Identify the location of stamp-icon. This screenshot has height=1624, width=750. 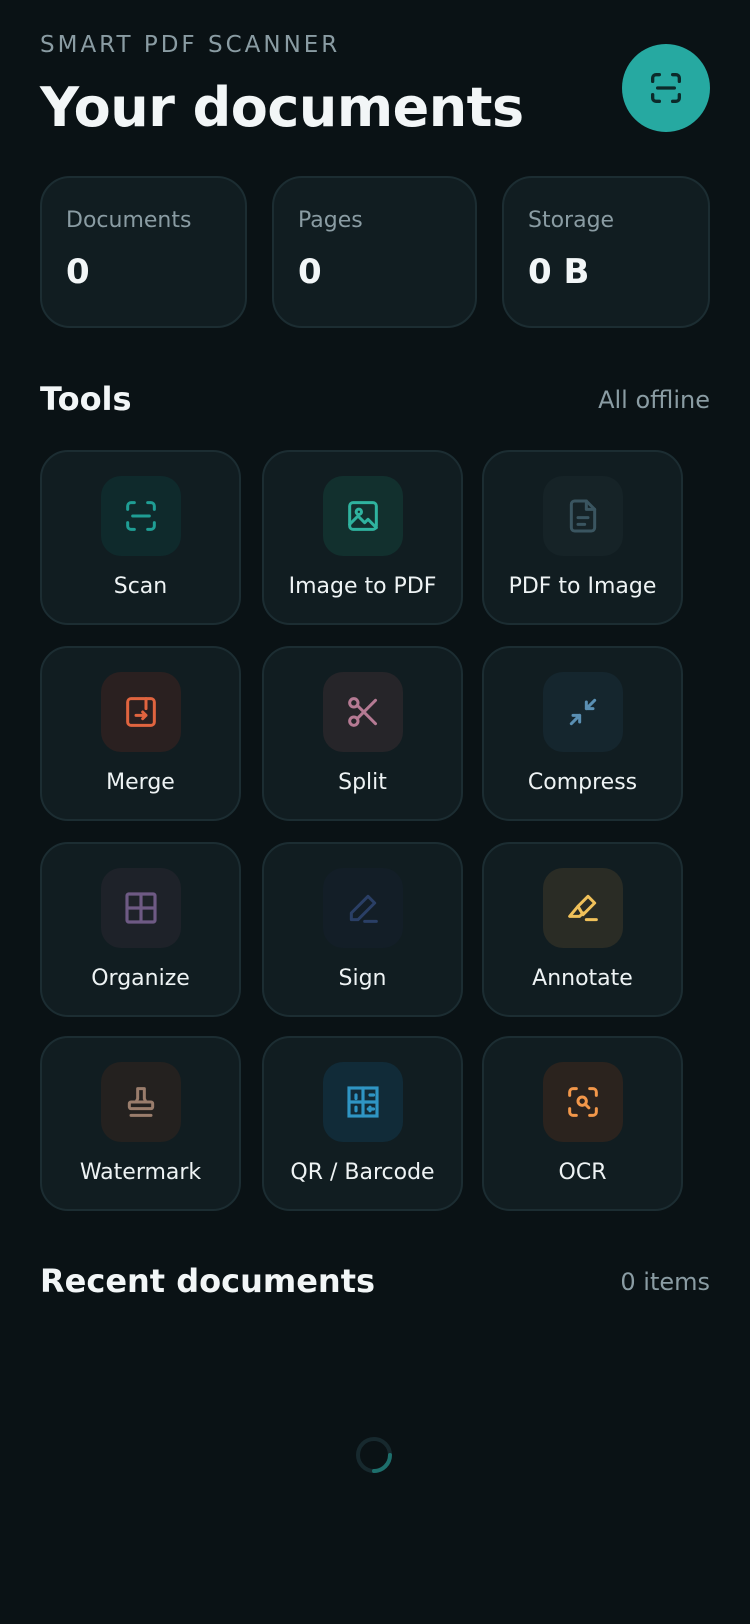
(140, 1102).